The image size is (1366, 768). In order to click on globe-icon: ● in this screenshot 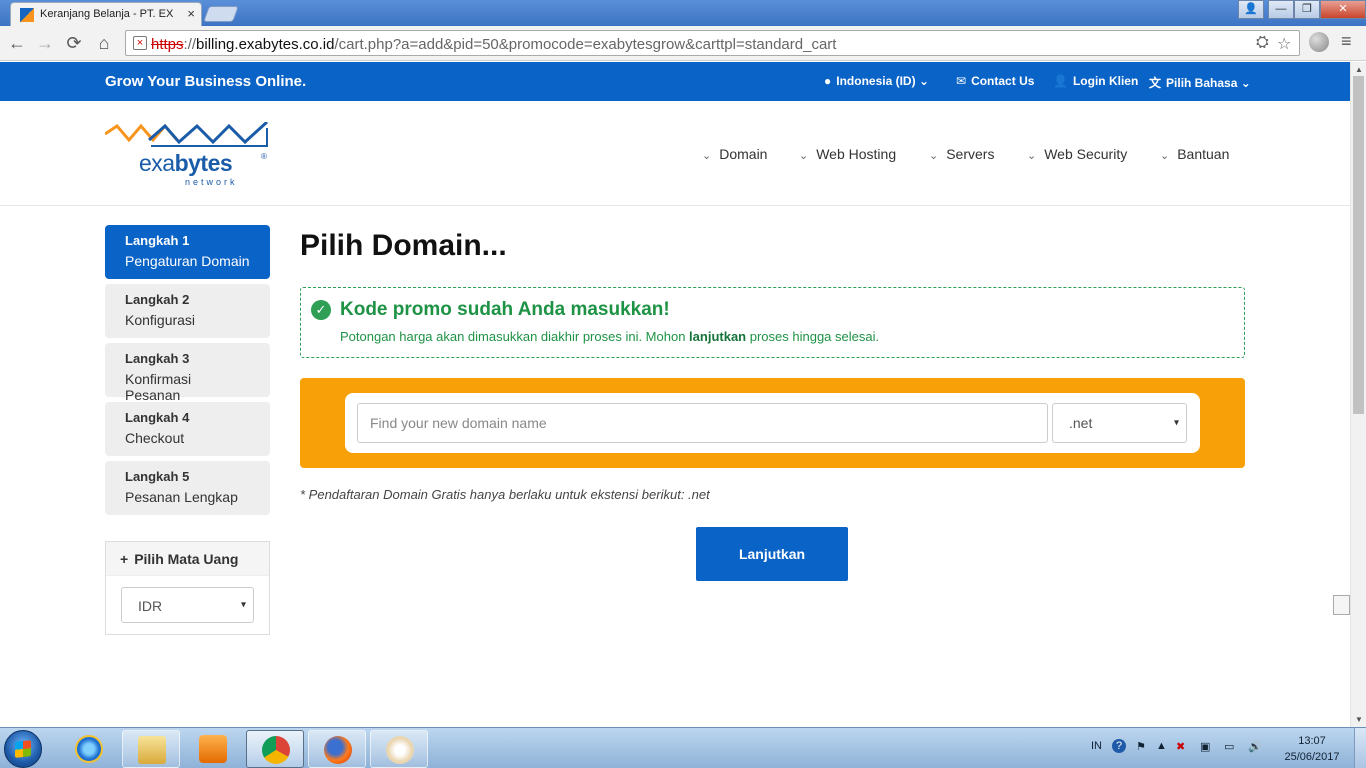, I will do `click(828, 81)`.